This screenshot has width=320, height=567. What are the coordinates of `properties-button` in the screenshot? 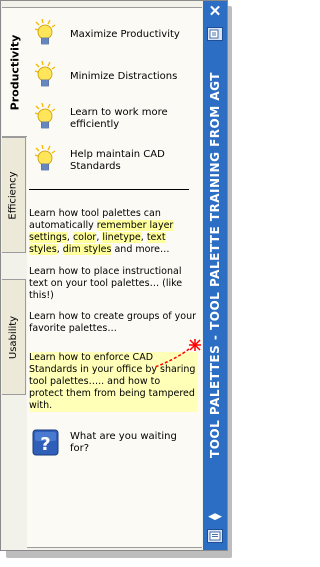 It's located at (215, 34).